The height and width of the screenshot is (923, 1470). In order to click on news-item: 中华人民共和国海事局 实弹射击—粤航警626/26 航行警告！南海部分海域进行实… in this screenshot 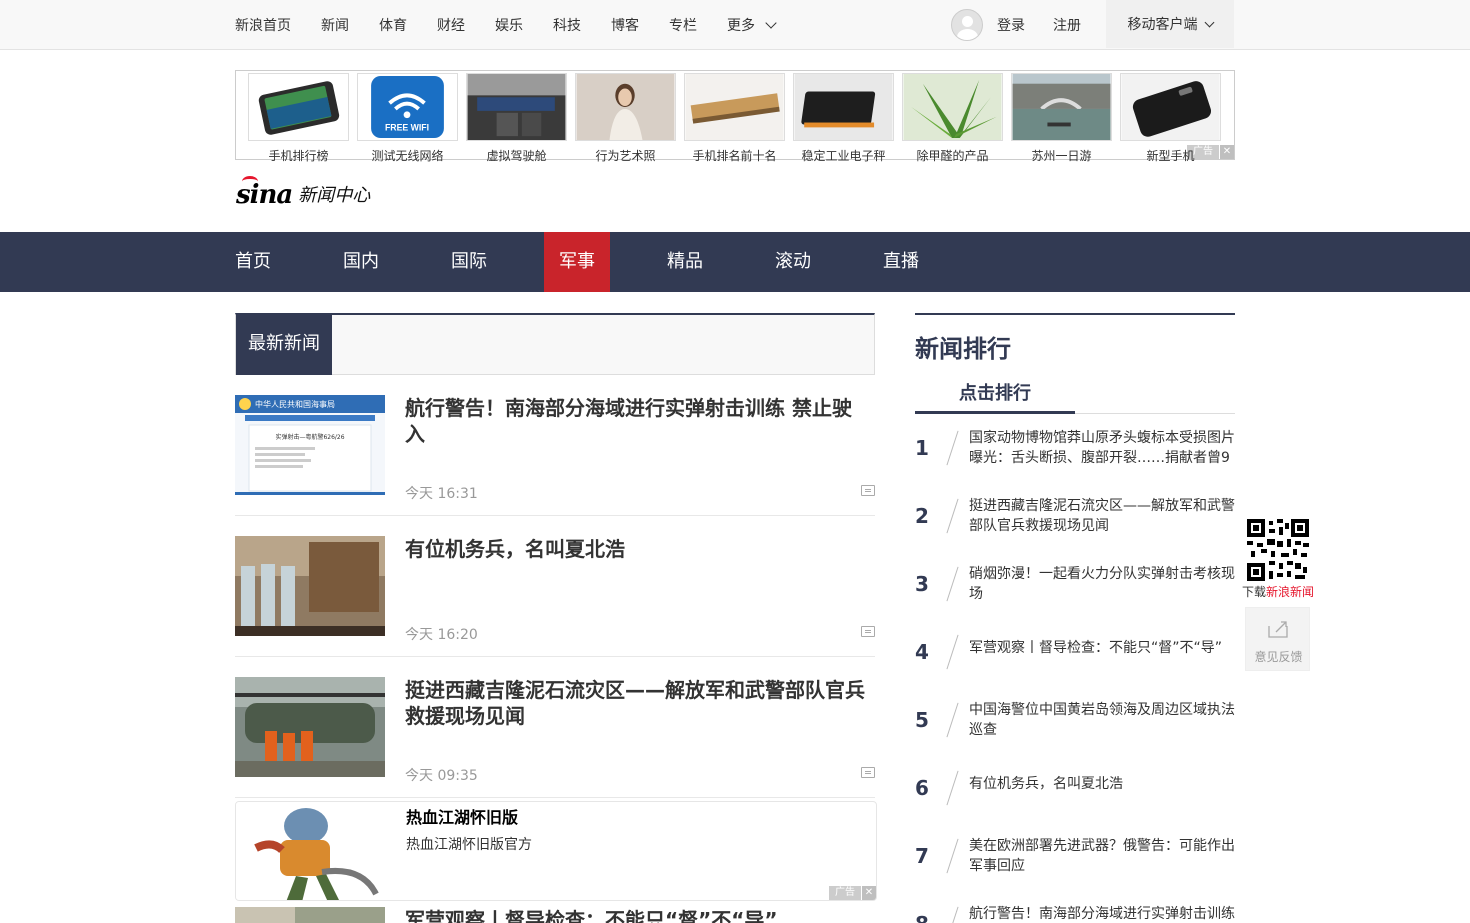, I will do `click(555, 455)`.